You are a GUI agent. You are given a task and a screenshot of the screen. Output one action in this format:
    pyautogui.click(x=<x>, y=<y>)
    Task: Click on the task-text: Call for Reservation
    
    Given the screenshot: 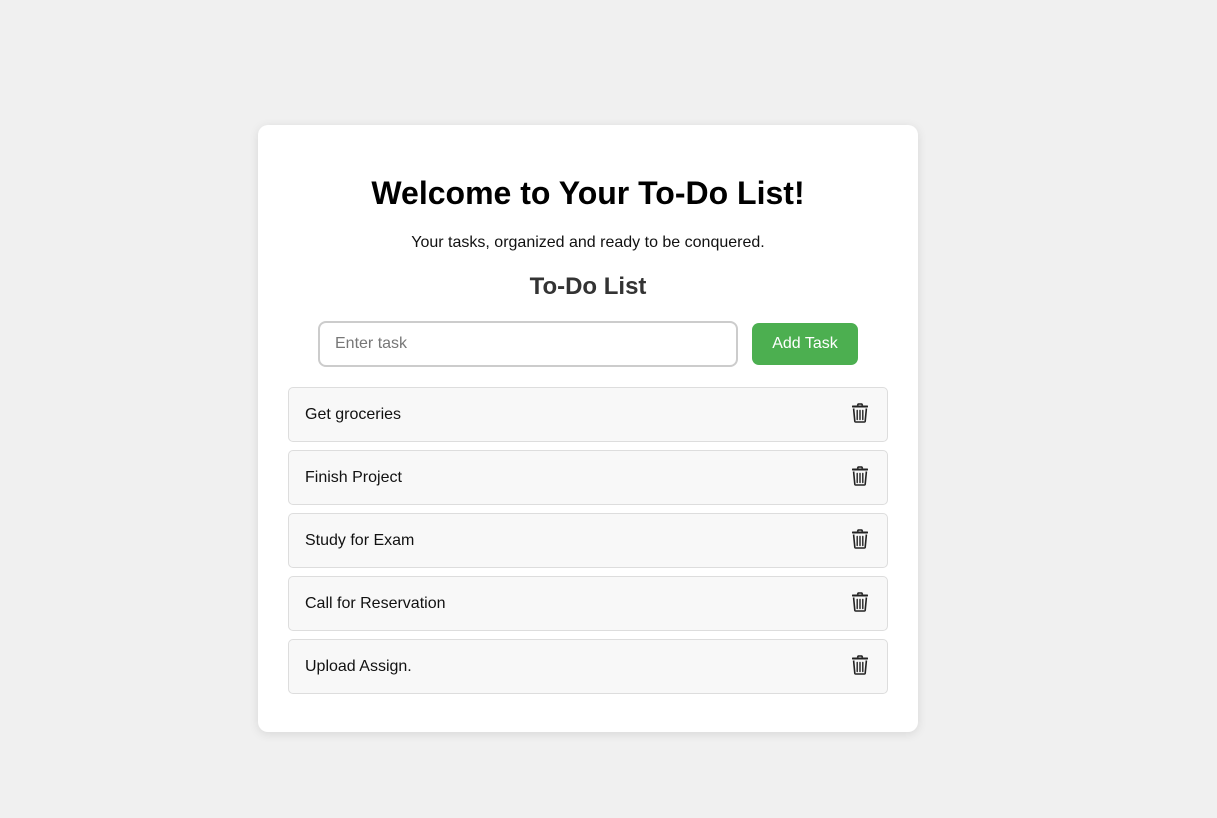 What is the action you would take?
    pyautogui.click(x=375, y=603)
    